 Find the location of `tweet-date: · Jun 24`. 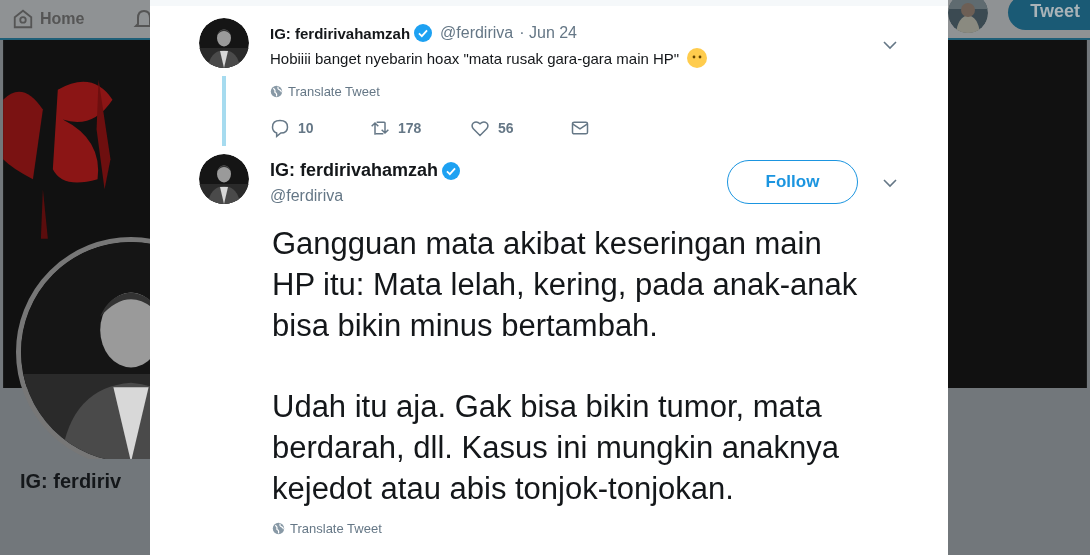

tweet-date: · Jun 24 is located at coordinates (548, 33).